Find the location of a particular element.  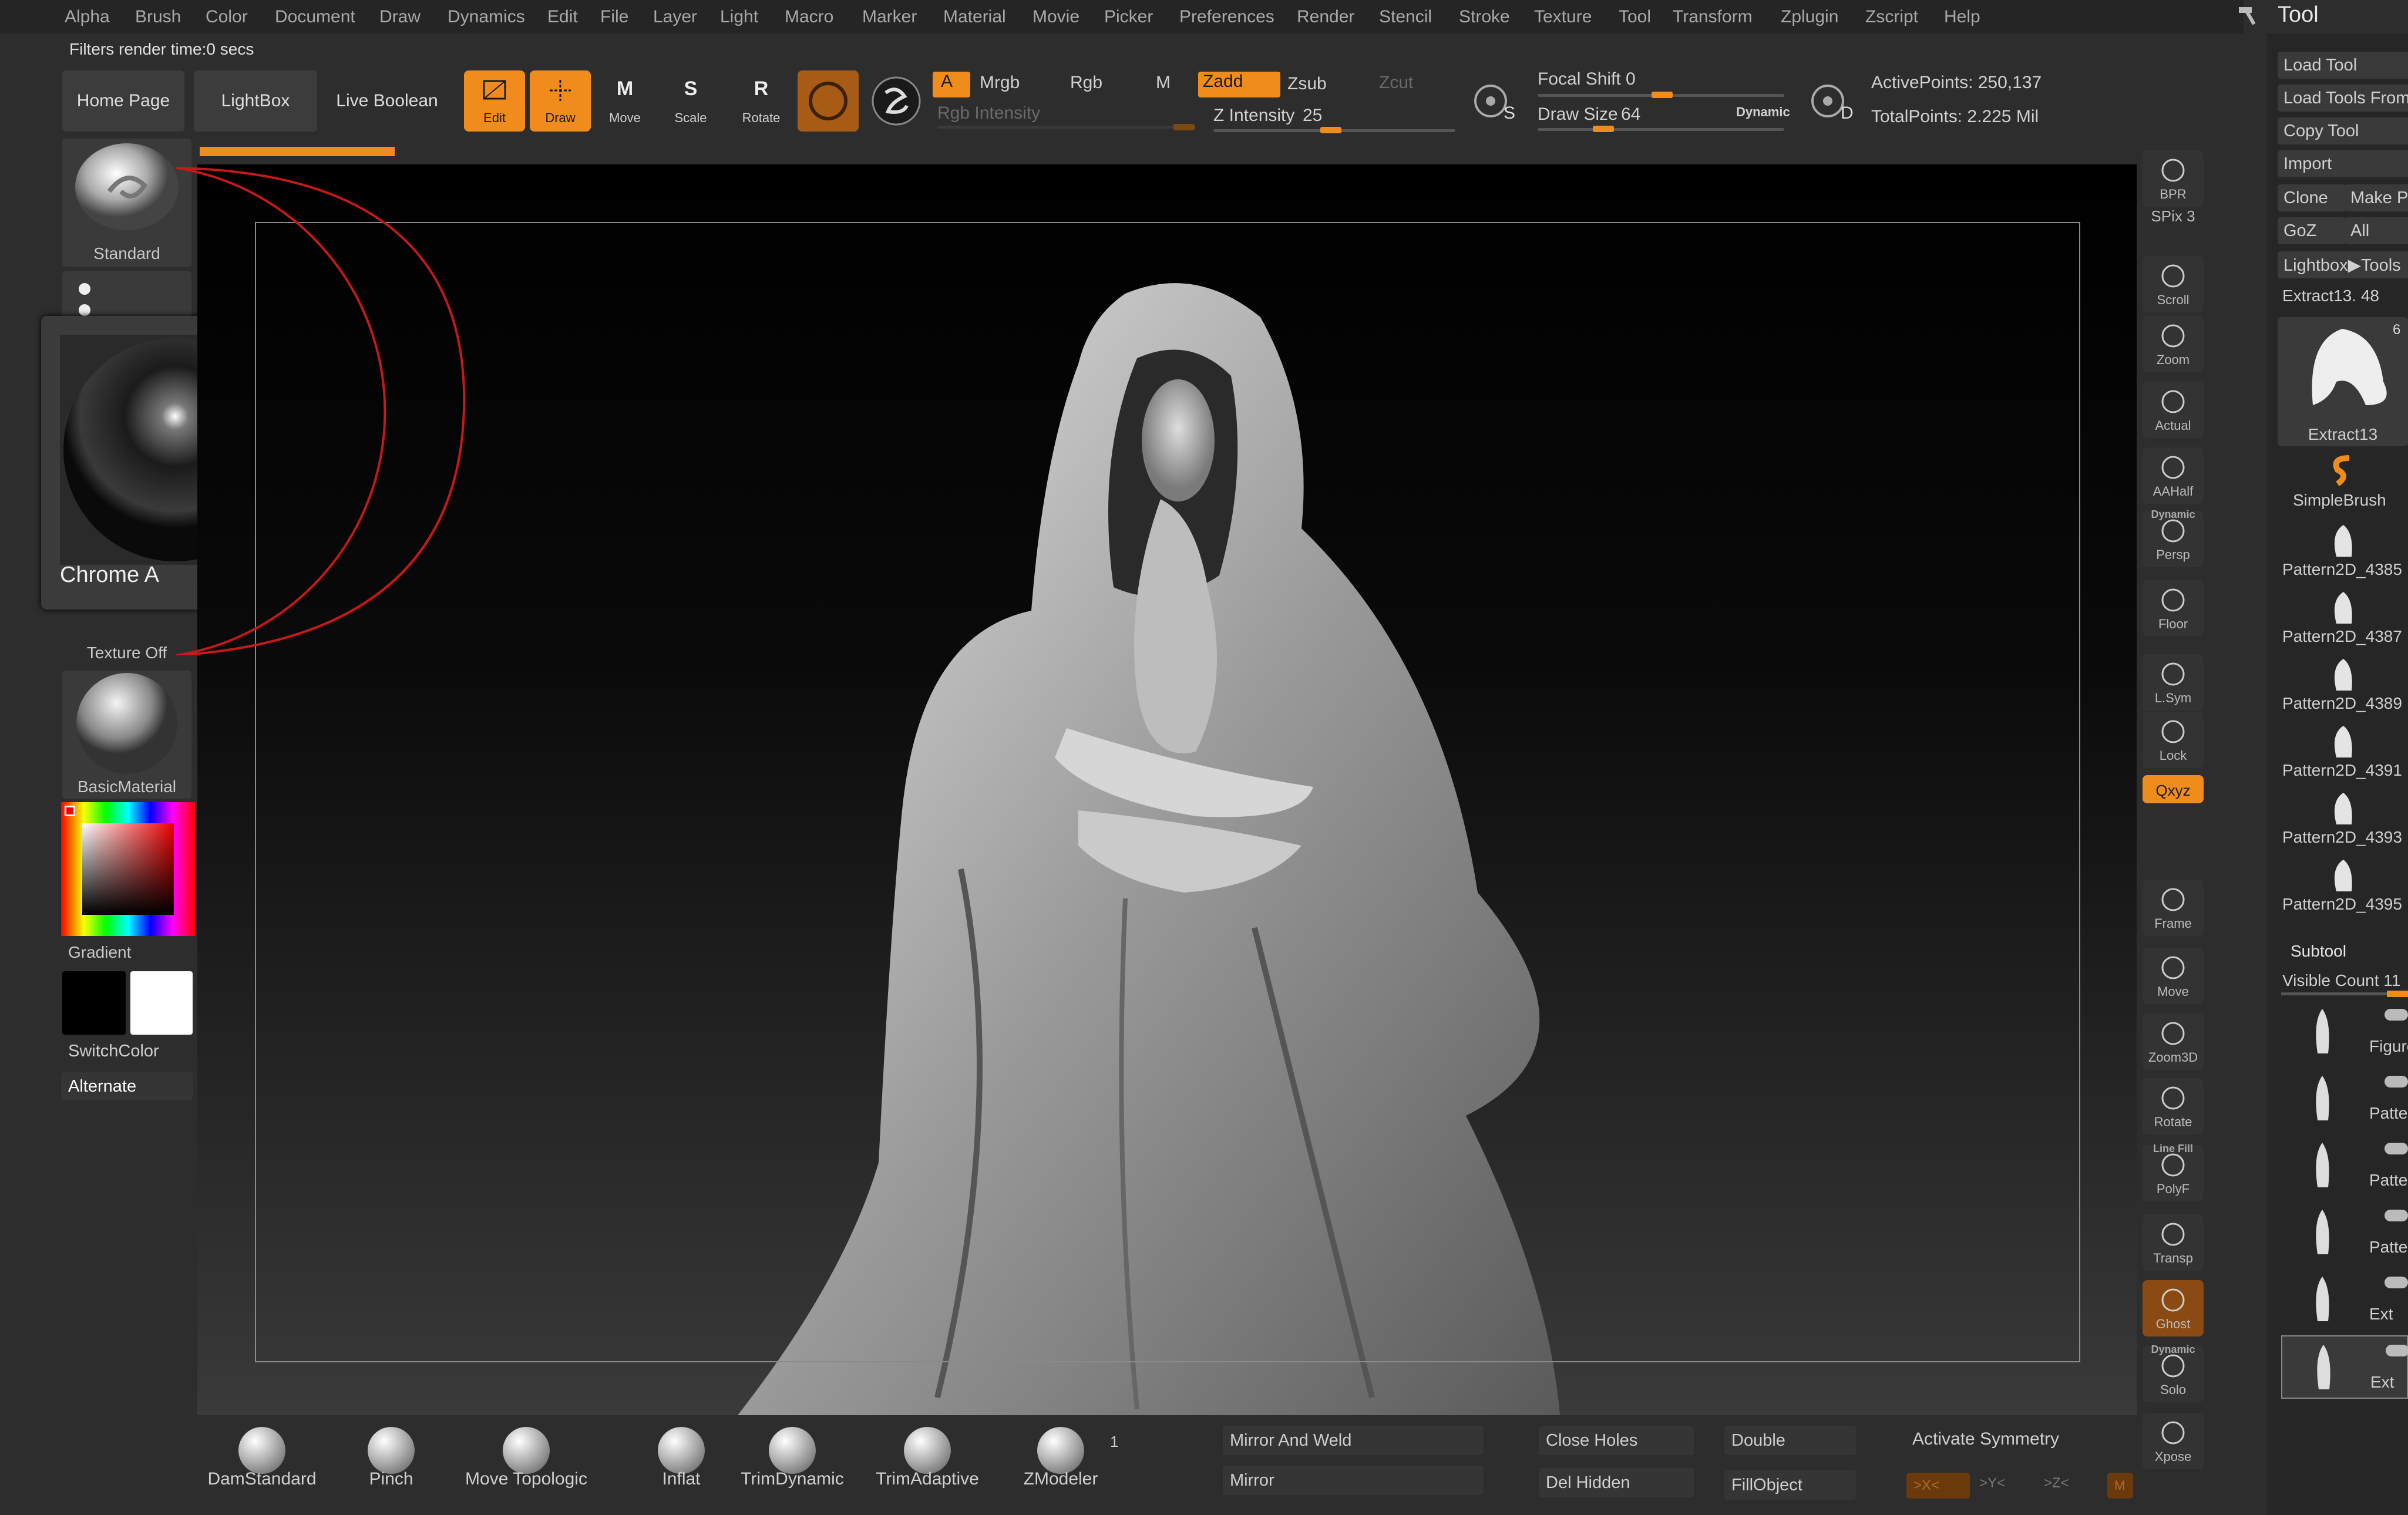

tool-item-label: Pattern2D_4385 is located at coordinates (2342, 569).